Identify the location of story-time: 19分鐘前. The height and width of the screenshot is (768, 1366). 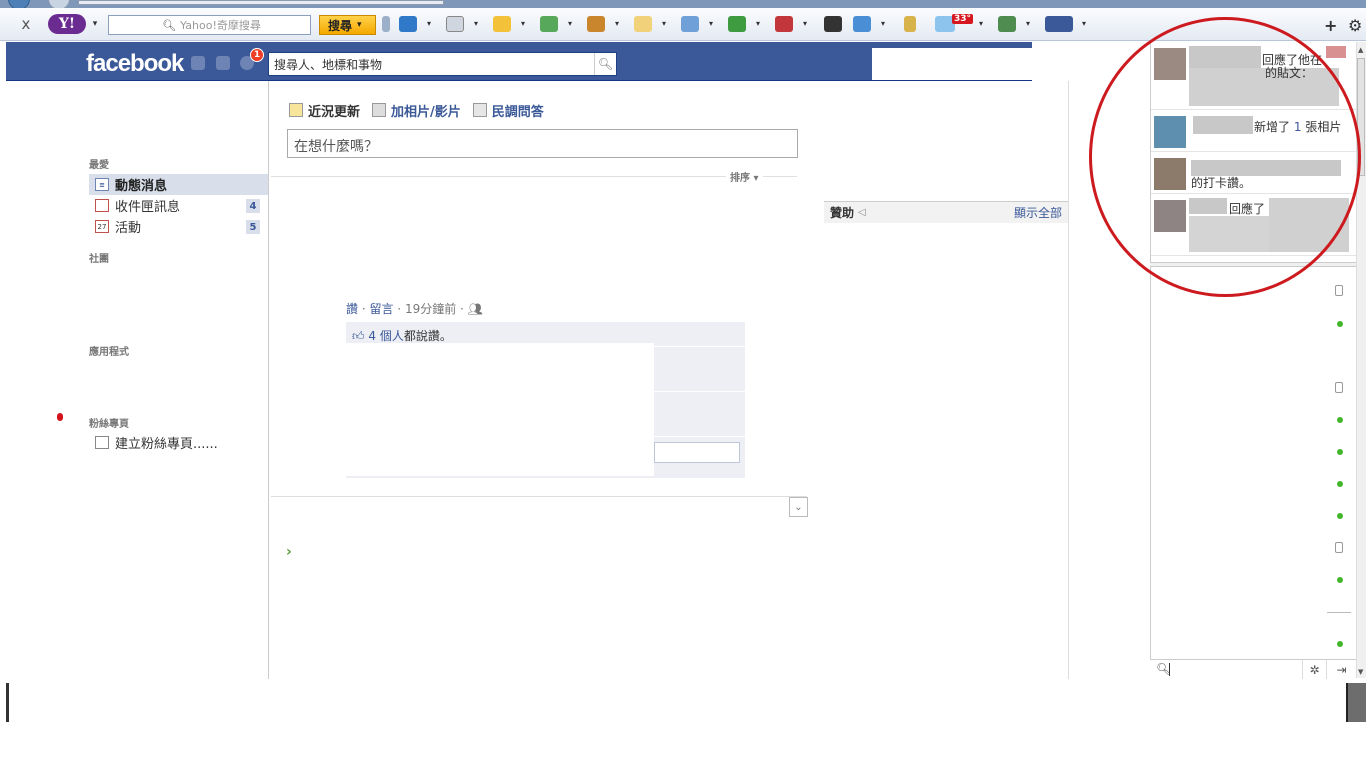
(430, 309).